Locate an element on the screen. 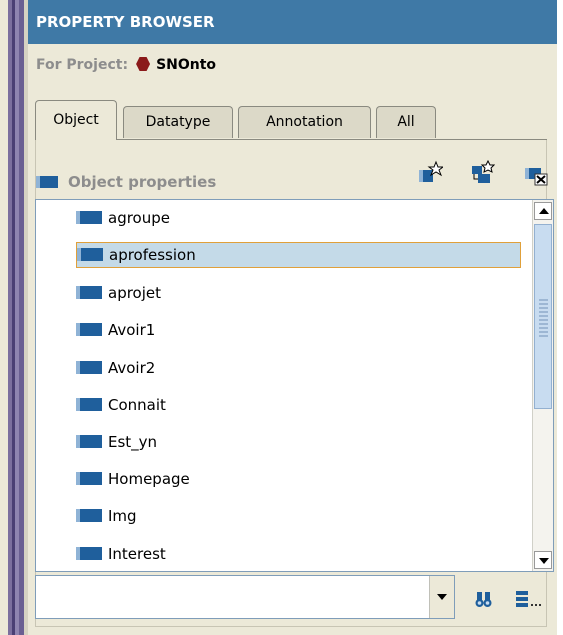 Image resolution: width=563 pixels, height=635 pixels. tab-datatype: Datatype is located at coordinates (178, 122).